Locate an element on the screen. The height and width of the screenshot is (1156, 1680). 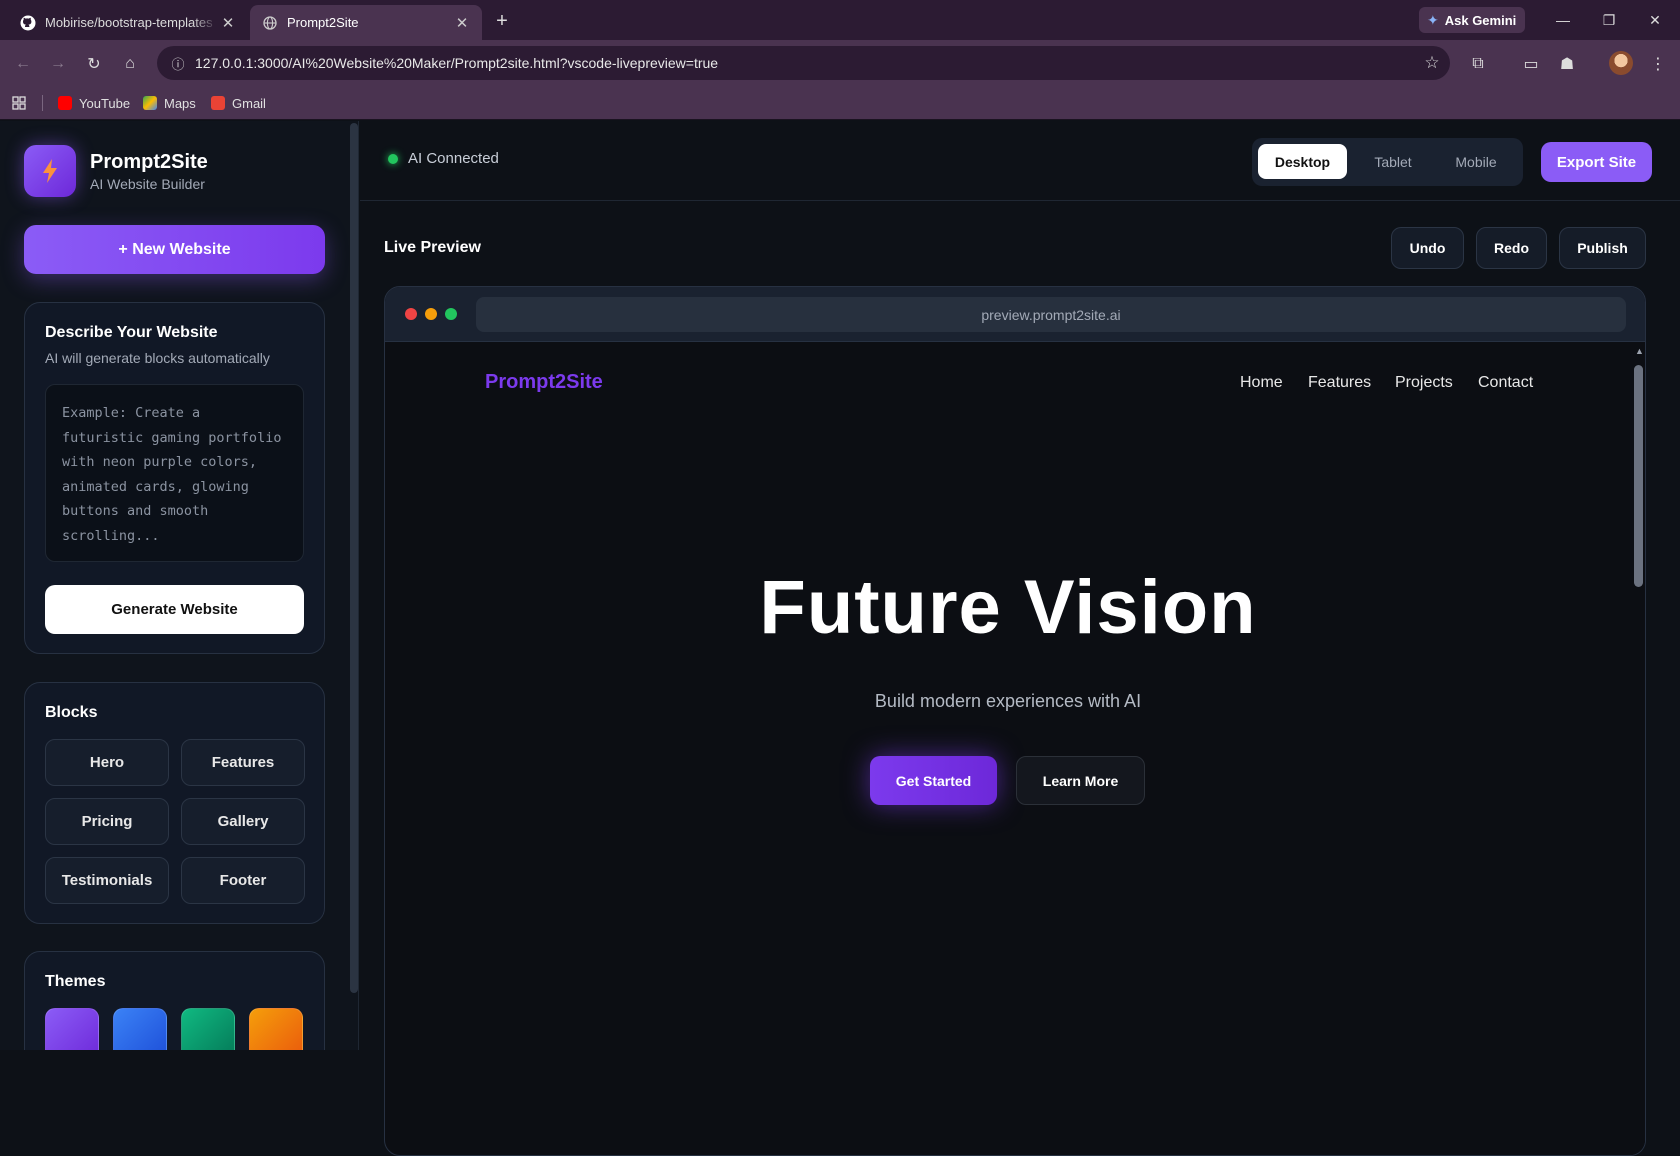
reload-icon: ↻ is located at coordinates (94, 64).